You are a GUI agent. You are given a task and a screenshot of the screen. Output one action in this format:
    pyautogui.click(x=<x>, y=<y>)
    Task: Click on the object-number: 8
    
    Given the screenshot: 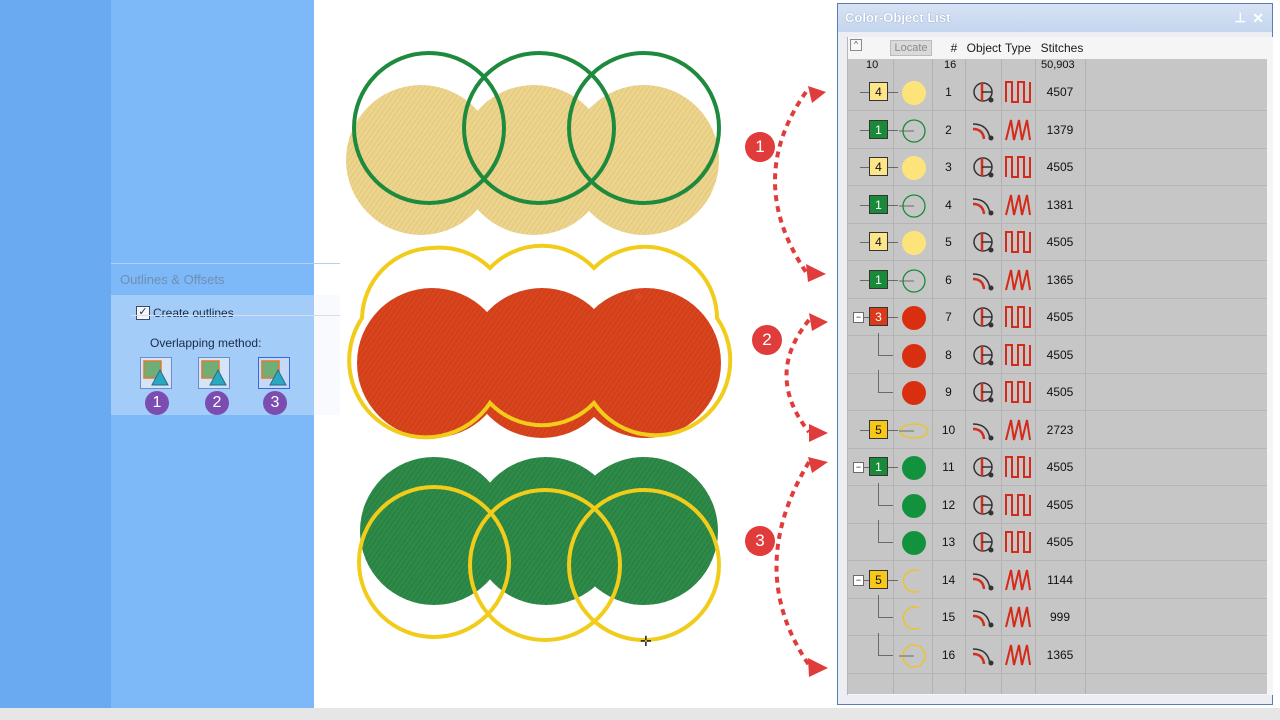 What is the action you would take?
    pyautogui.click(x=948, y=354)
    